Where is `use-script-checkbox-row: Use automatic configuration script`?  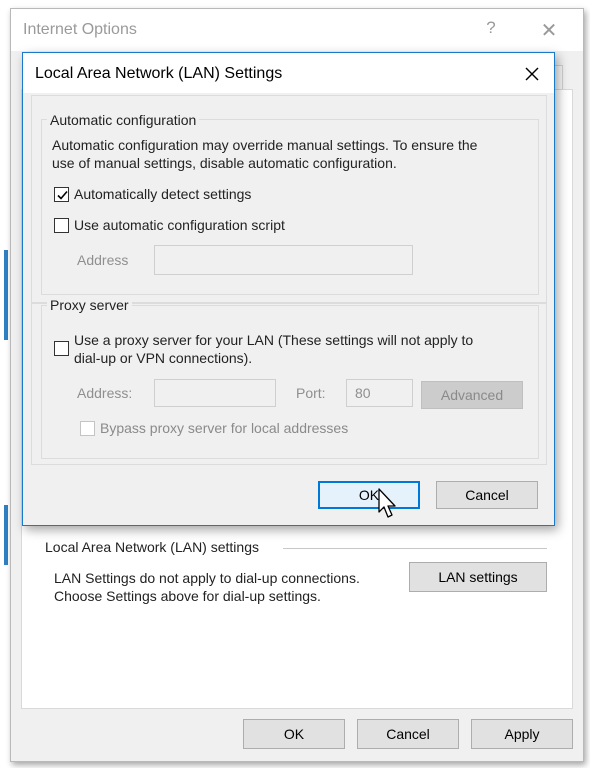 use-script-checkbox-row: Use automatic configuration script is located at coordinates (169, 225).